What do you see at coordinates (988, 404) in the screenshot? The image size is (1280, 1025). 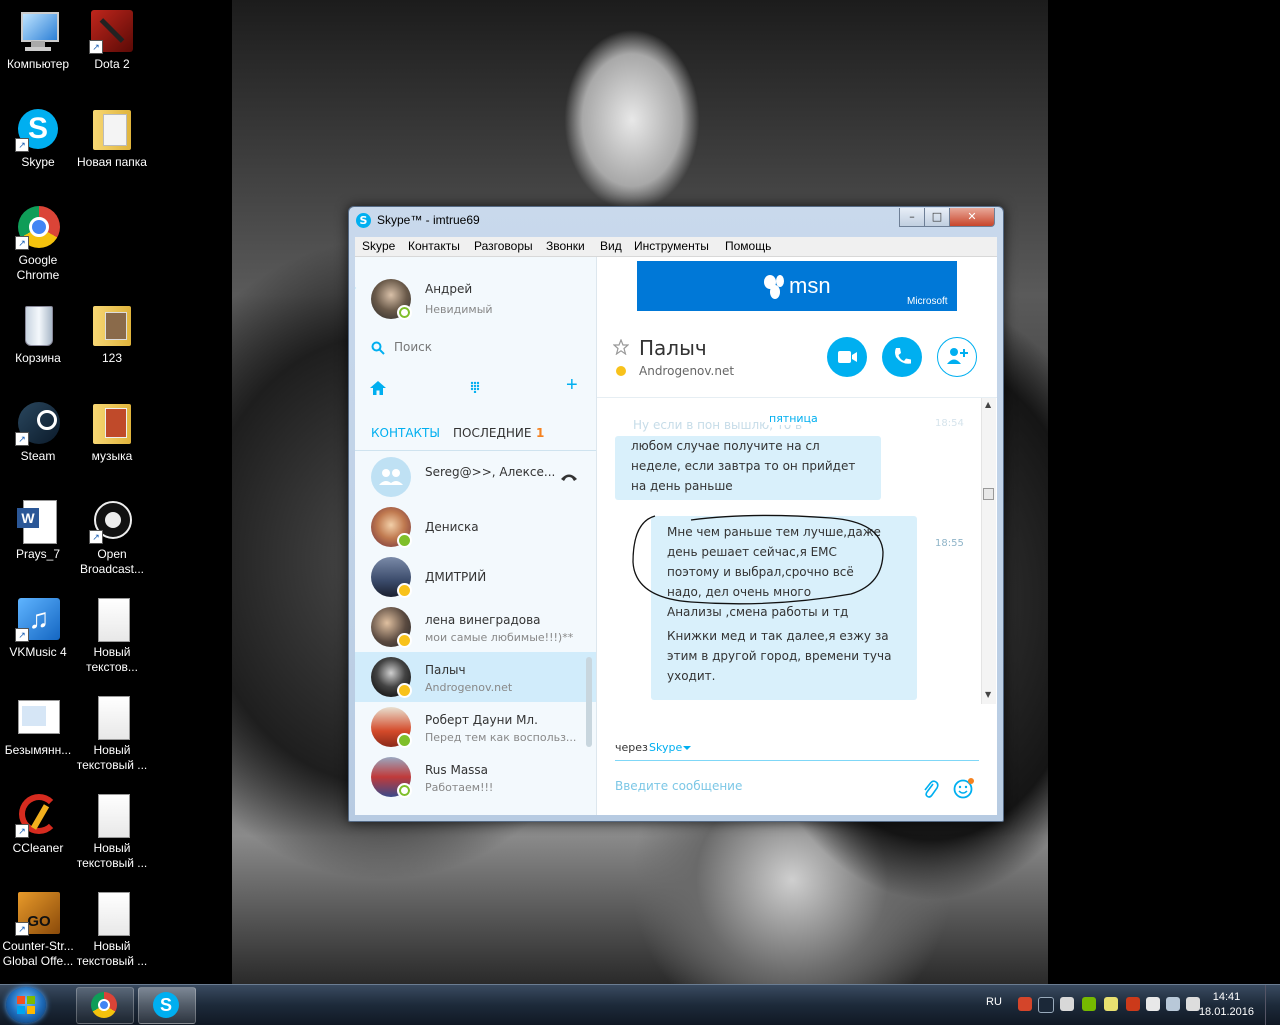 I see `scroll-up-arrow-icon: ▲` at bounding box center [988, 404].